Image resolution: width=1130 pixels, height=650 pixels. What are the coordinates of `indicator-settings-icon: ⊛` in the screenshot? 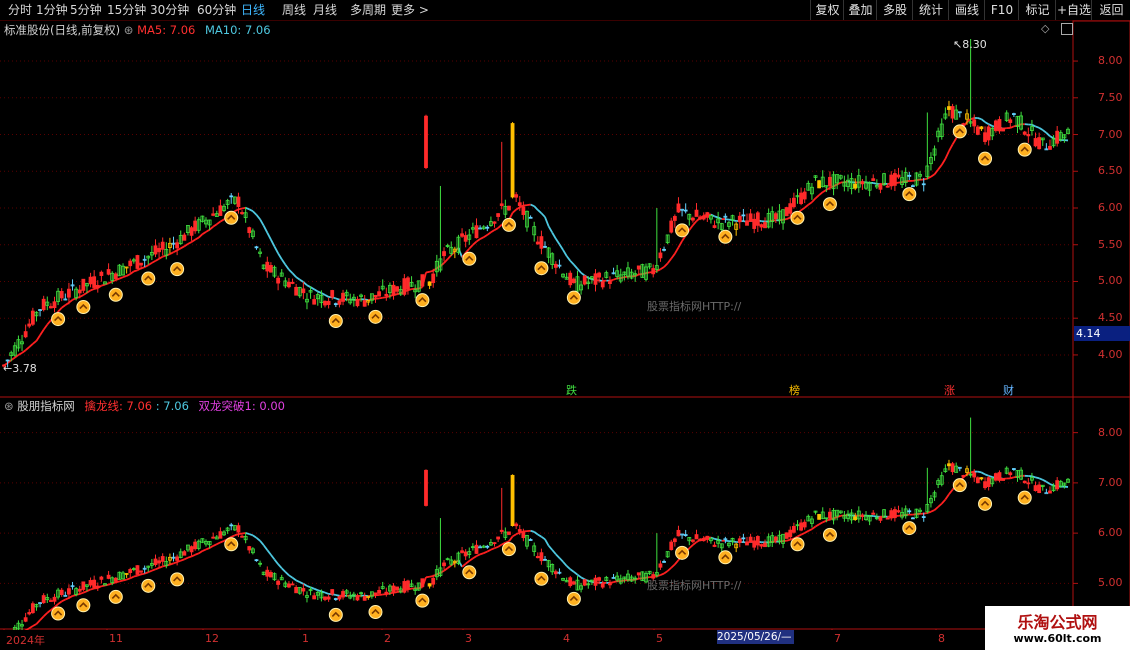 It's located at (10, 406).